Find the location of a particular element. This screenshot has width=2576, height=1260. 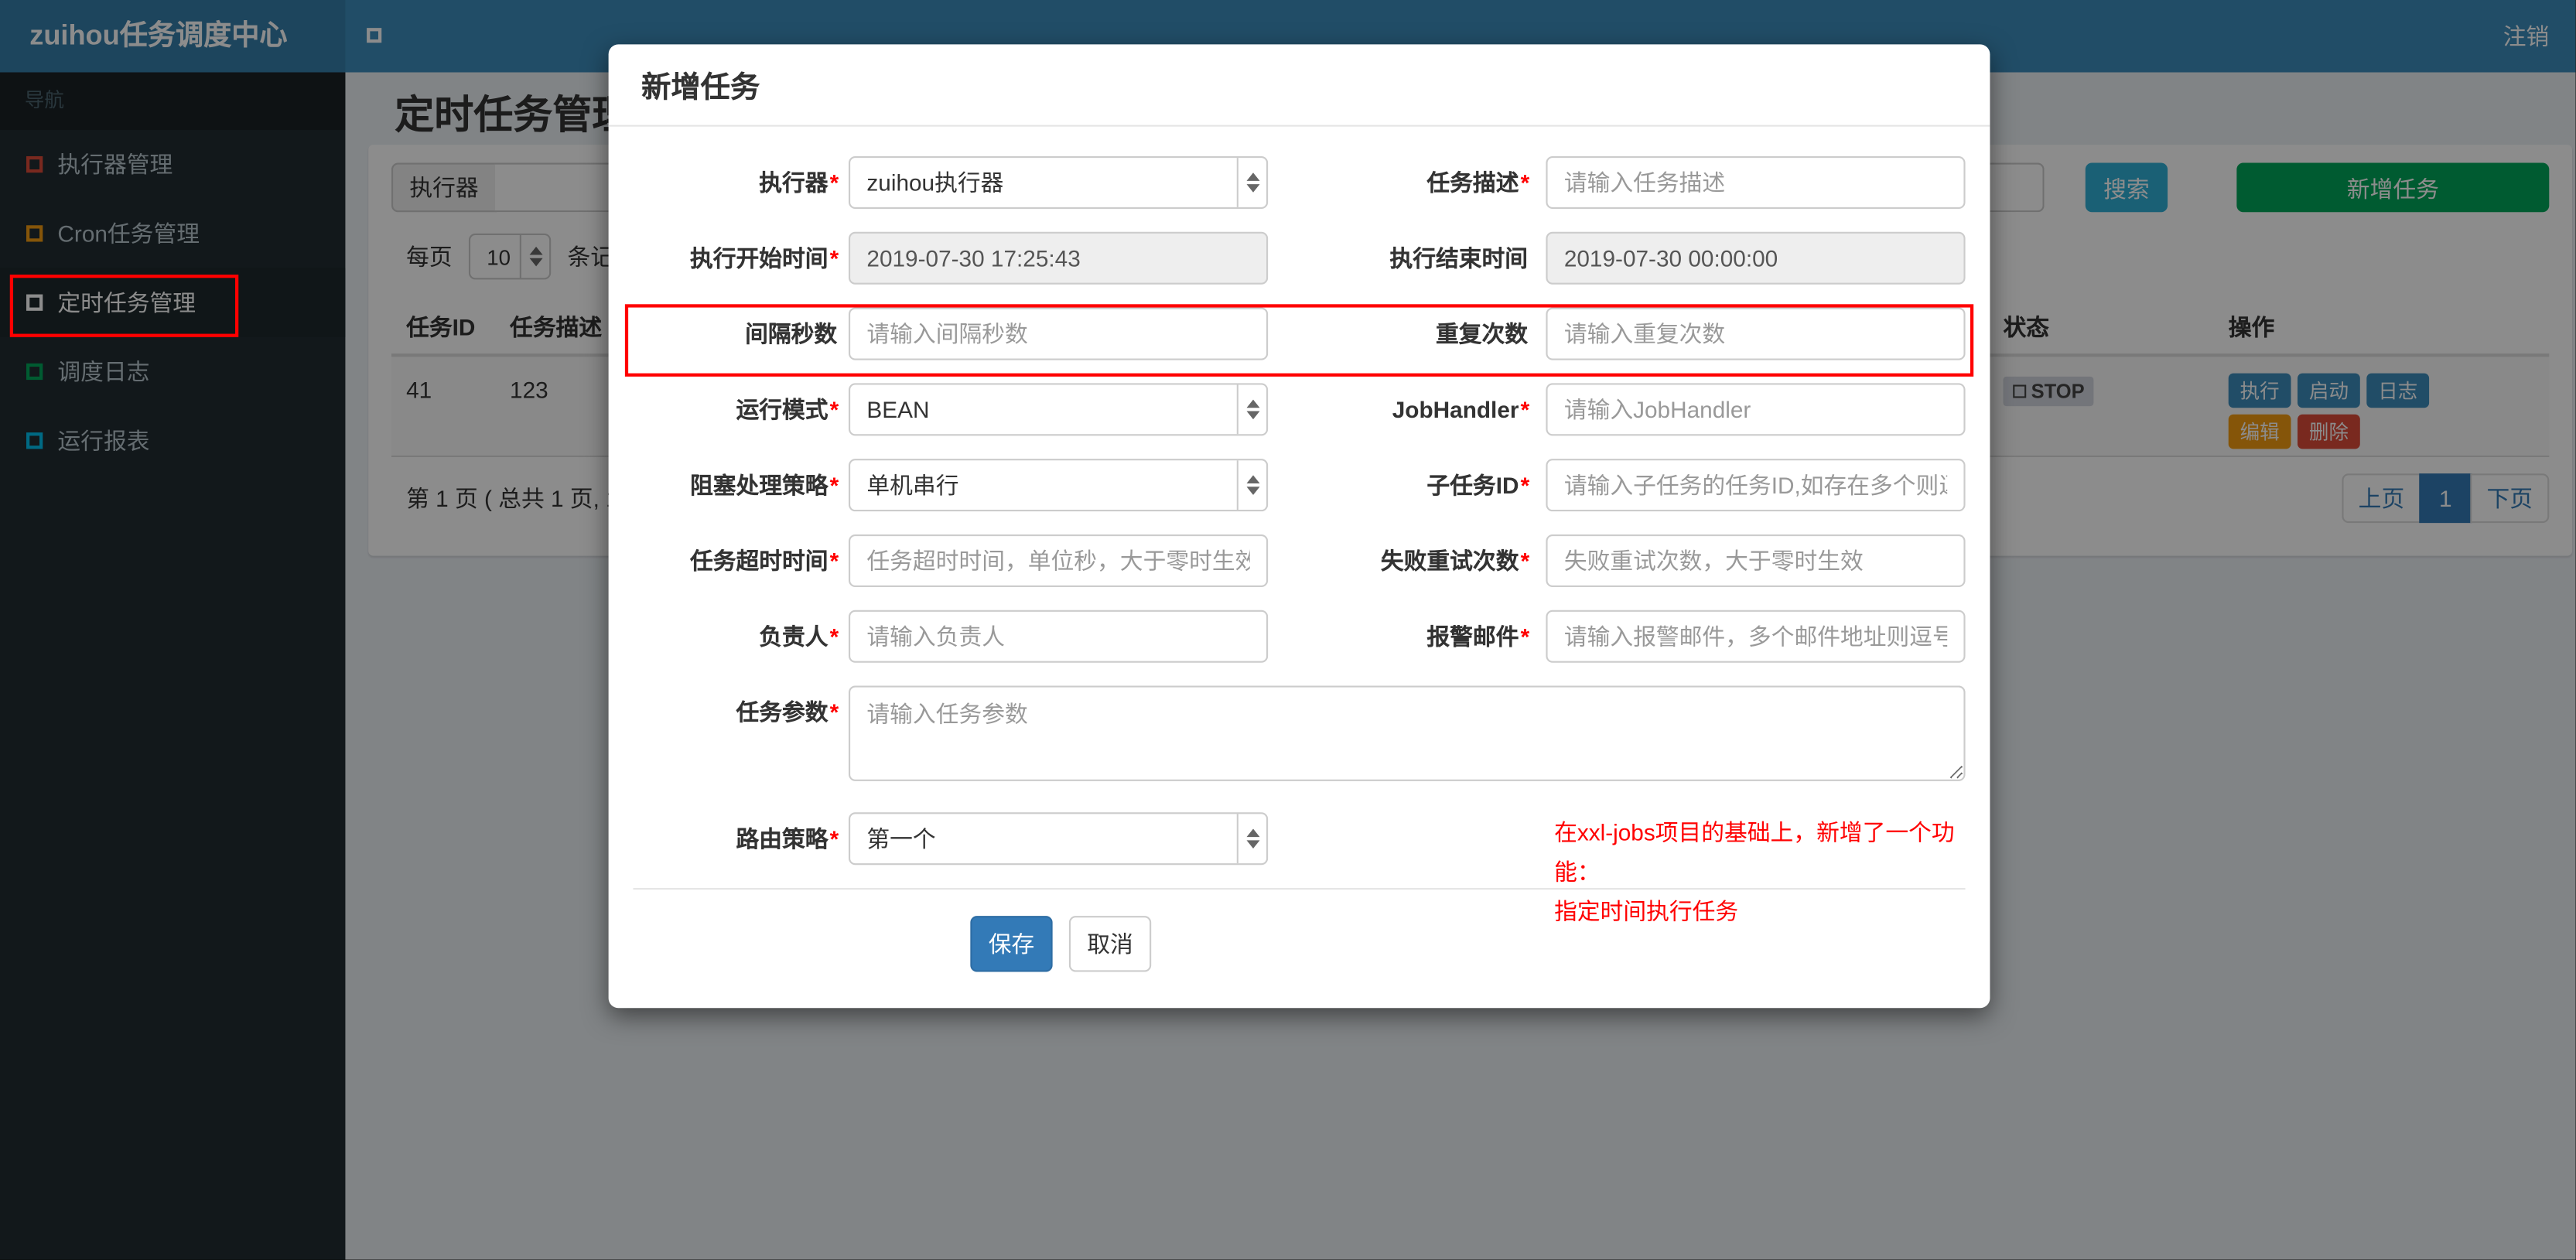

feature-note-line2: 指定时间执行任务 is located at coordinates (1646, 911).